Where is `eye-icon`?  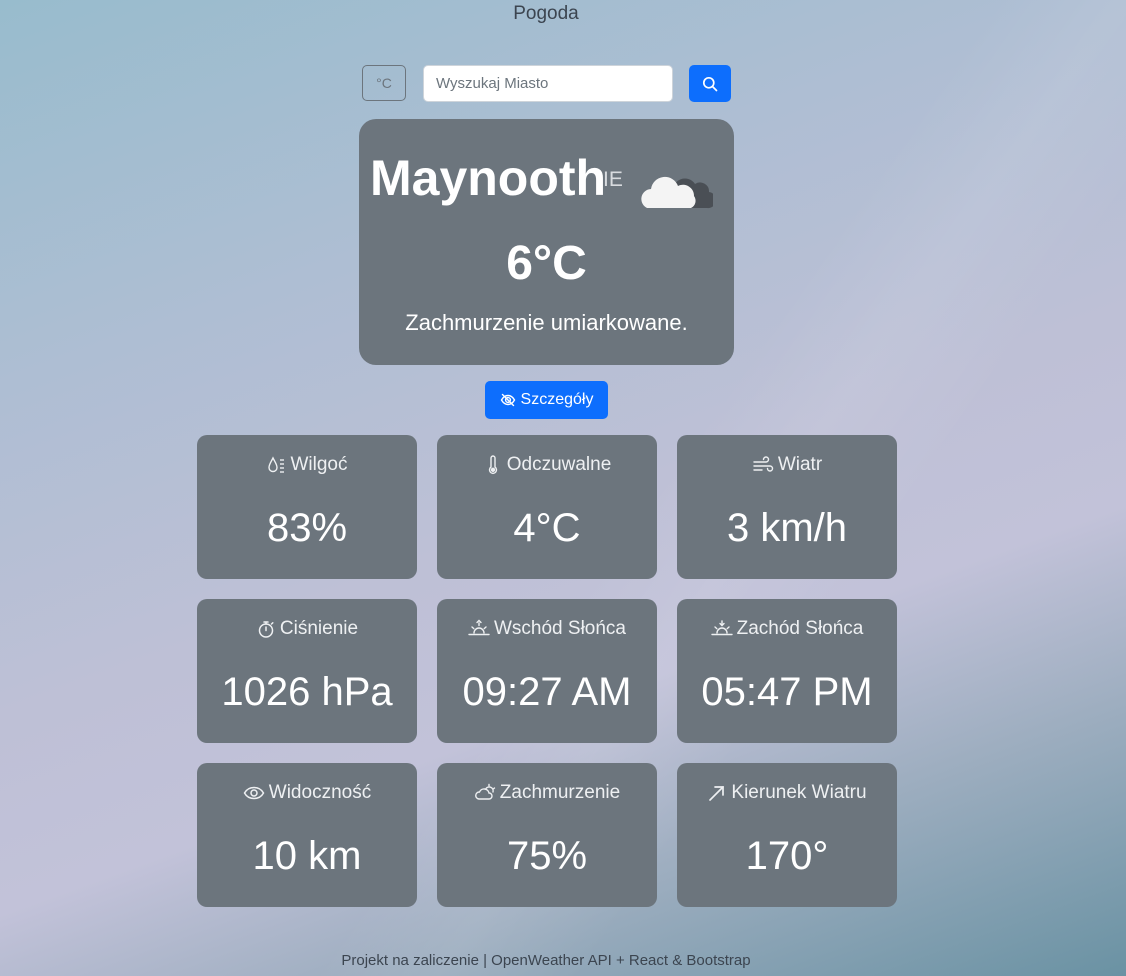 eye-icon is located at coordinates (254, 793).